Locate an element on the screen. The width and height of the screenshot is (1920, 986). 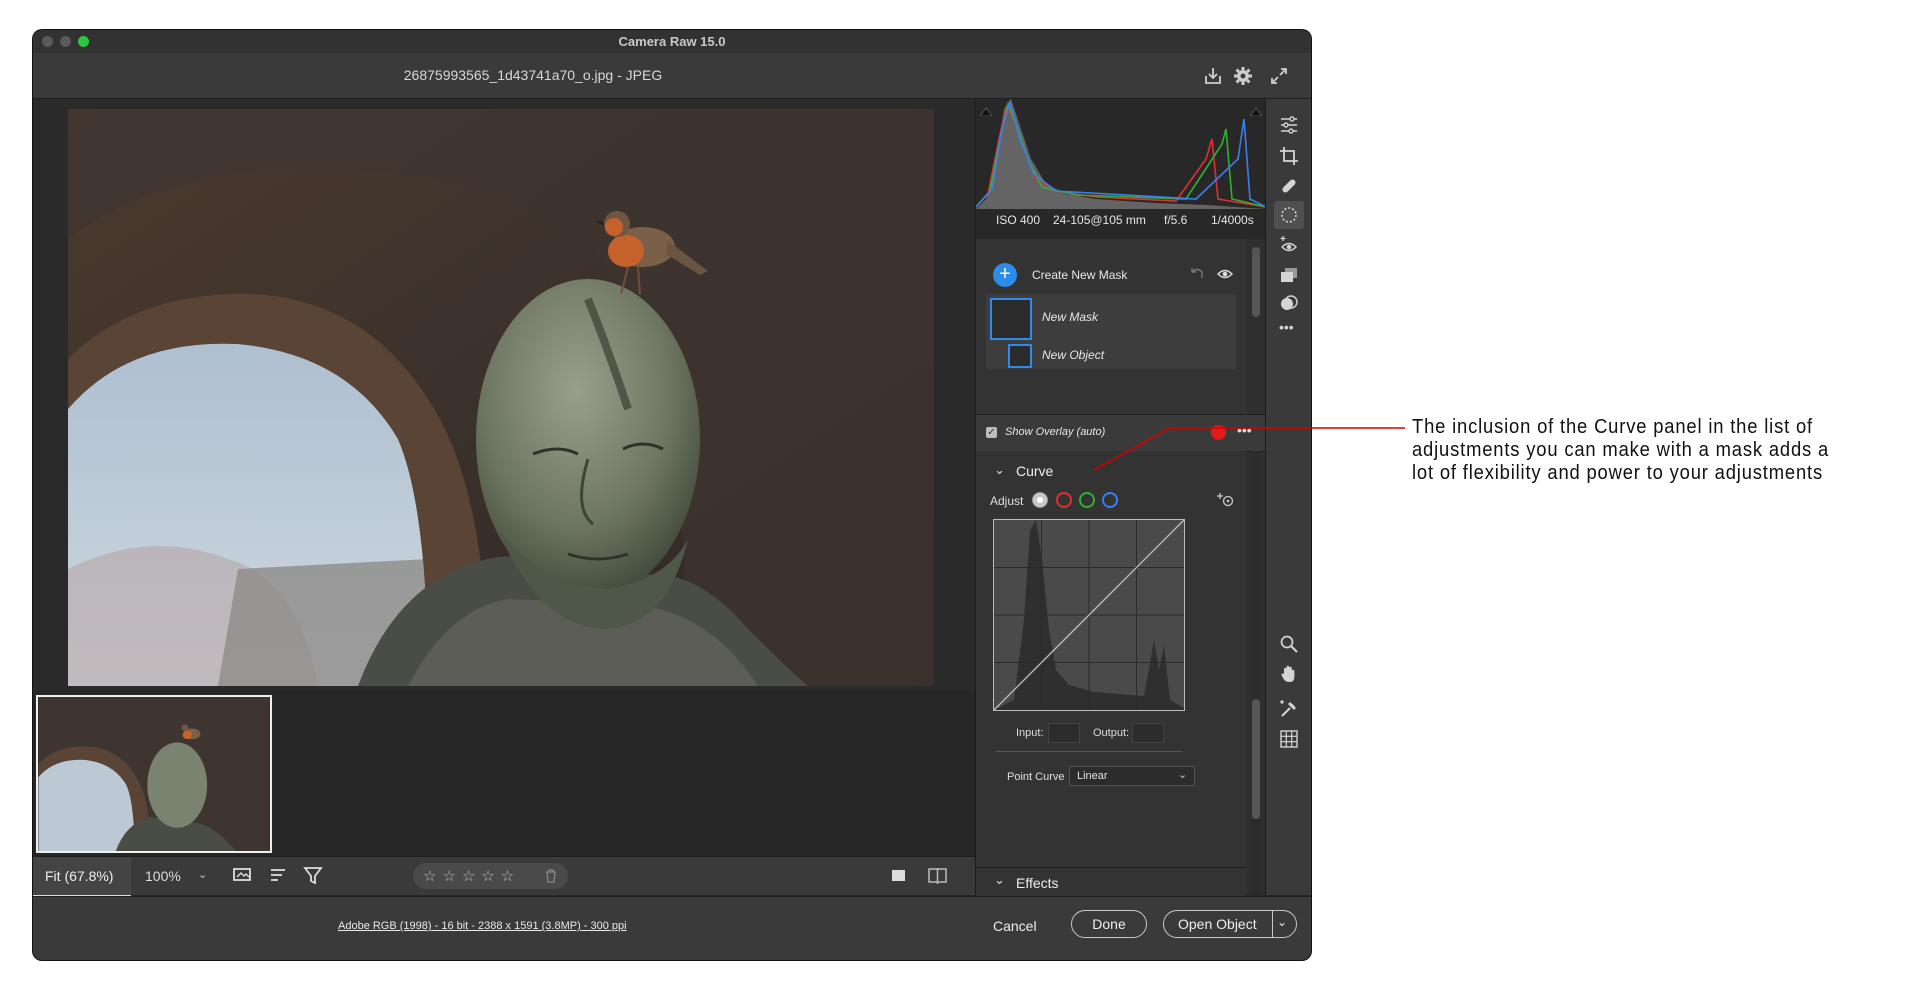
annotation-connector is located at coordinates (1249, 449).